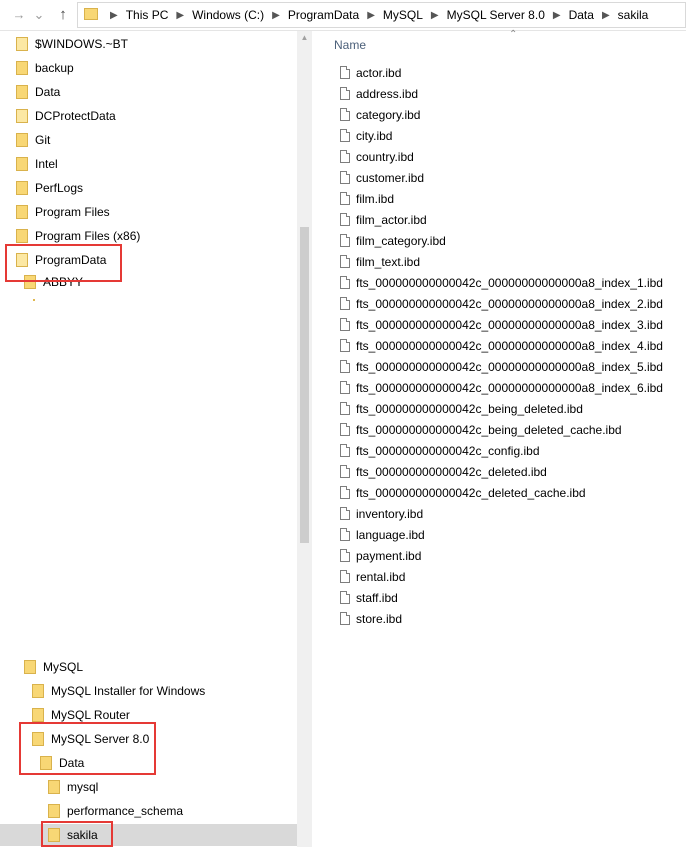 The height and width of the screenshot is (847, 686). I want to click on tree-item: $WINDOWS.~BT, so click(72, 44).